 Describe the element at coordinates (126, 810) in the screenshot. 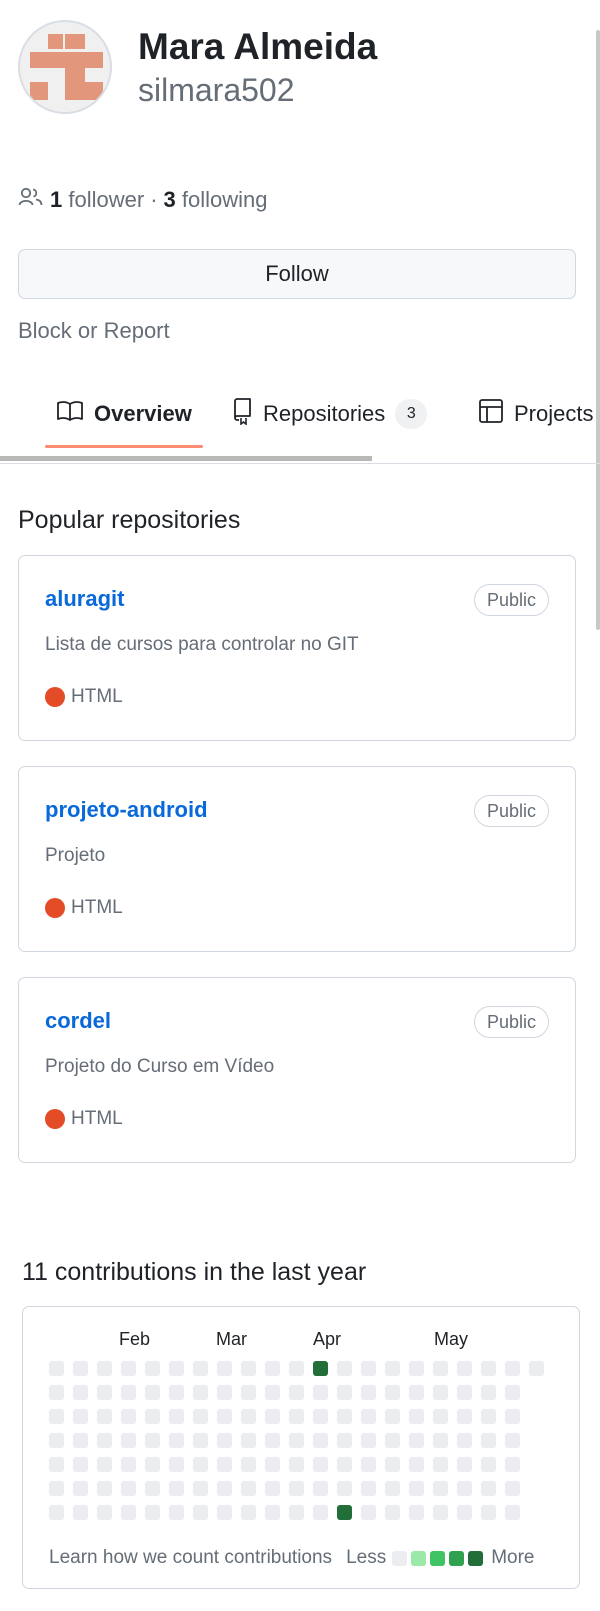

I see `repo-name-link: projeto-android` at that location.